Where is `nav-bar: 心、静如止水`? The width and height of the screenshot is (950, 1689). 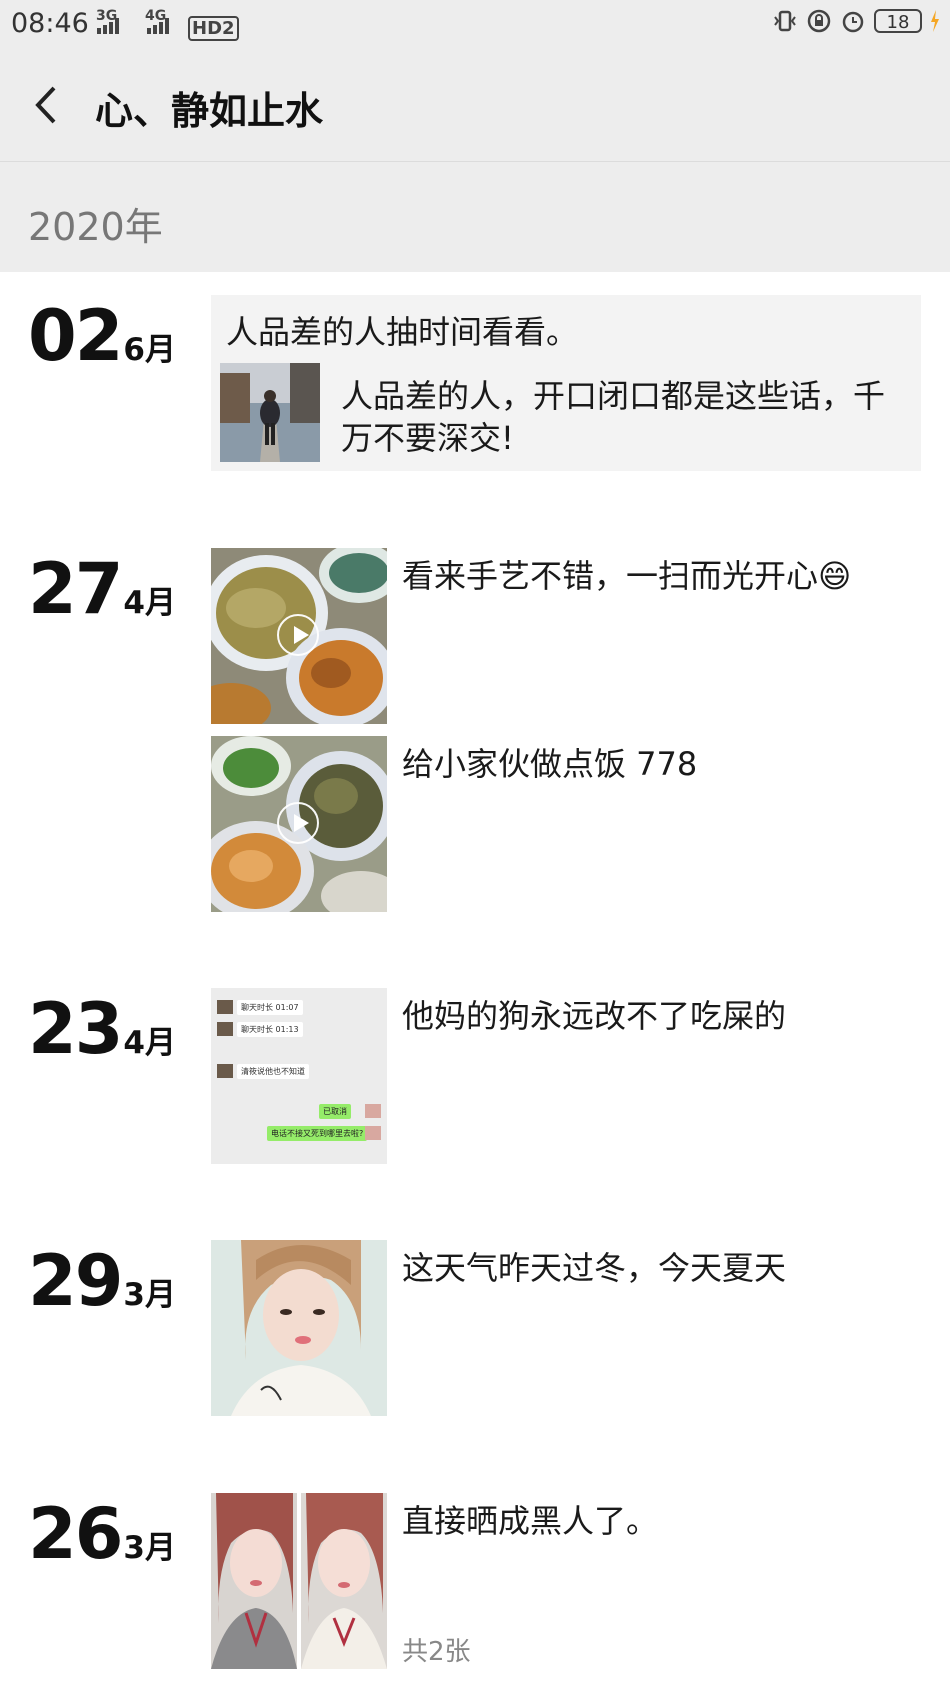
nav-bar: 心、静如止水 is located at coordinates (475, 106).